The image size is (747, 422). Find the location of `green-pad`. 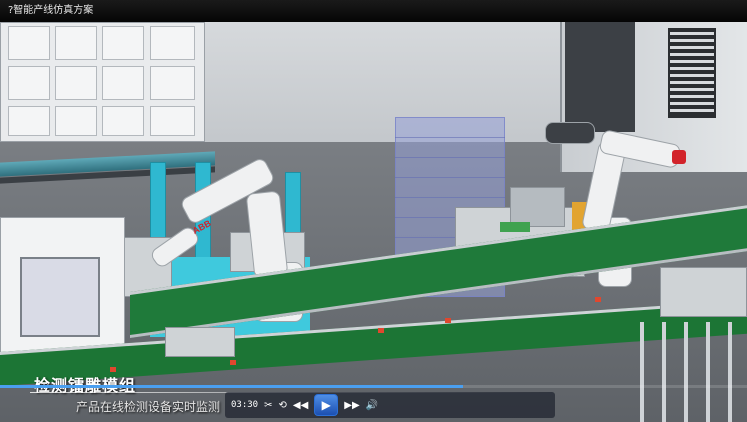

green-pad is located at coordinates (515, 227).